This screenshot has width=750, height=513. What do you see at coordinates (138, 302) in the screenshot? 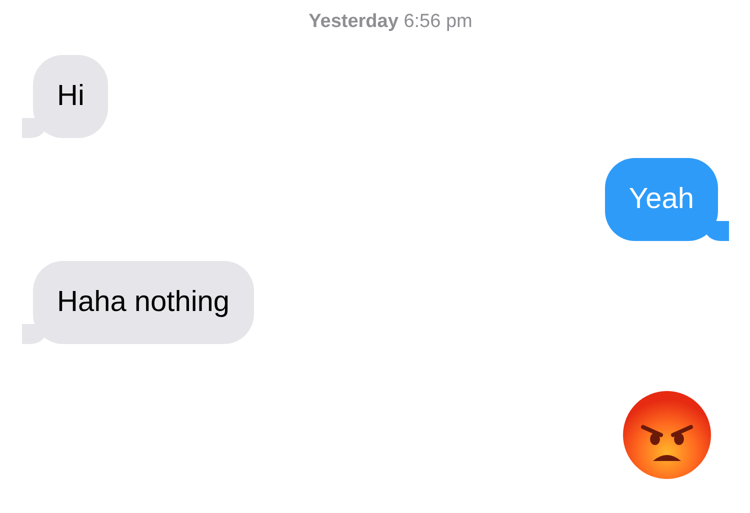
I see `message-bubble: Haha nothing` at bounding box center [138, 302].